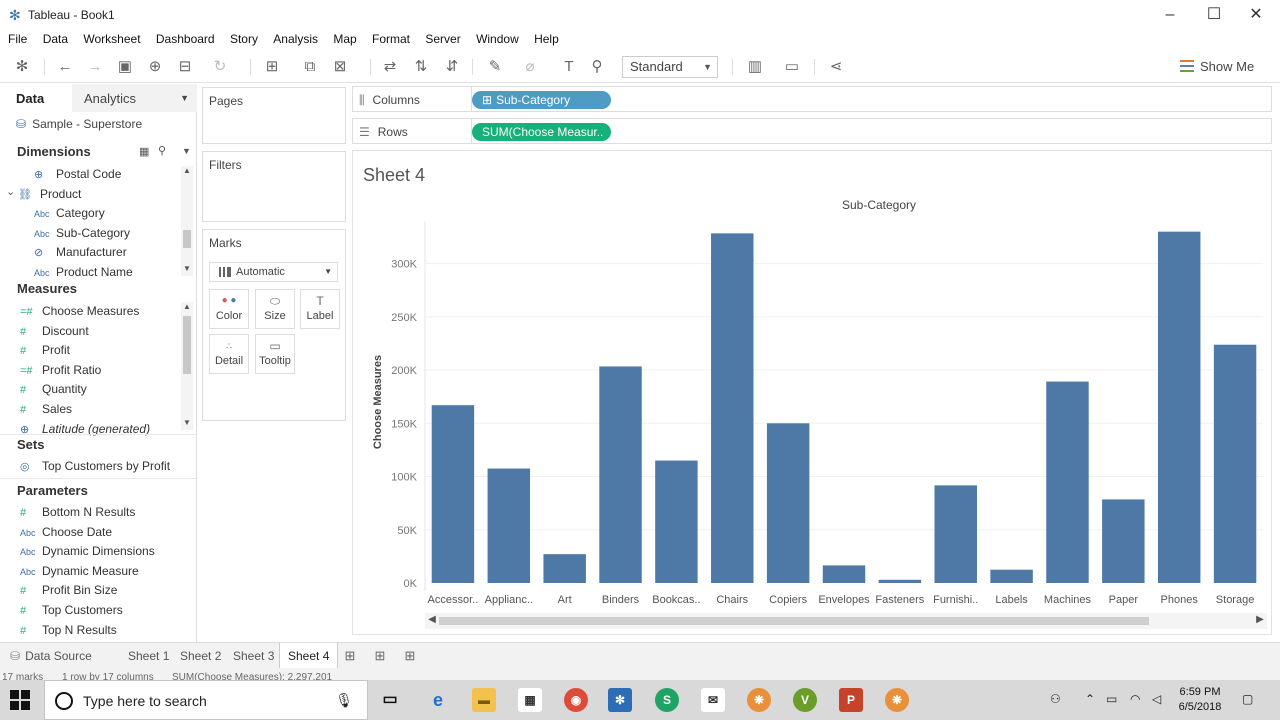  Describe the element at coordinates (530, 67) in the screenshot. I see `group-members-icon: ⌀` at that location.